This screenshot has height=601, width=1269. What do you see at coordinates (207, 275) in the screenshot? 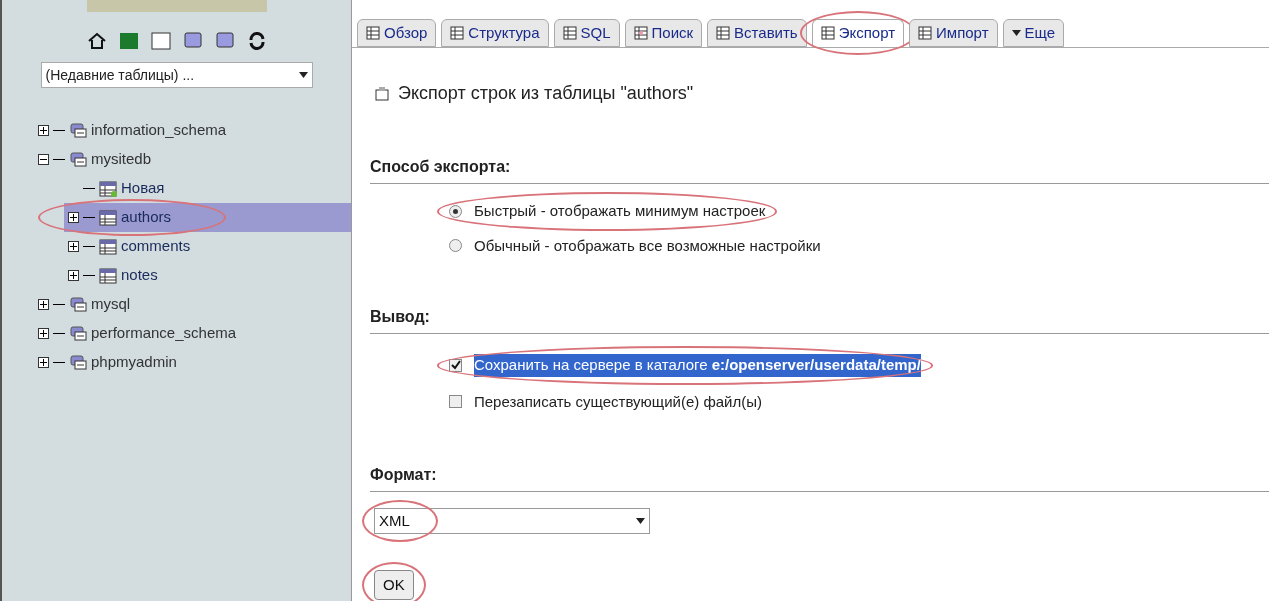
I see `tree-item: notes` at bounding box center [207, 275].